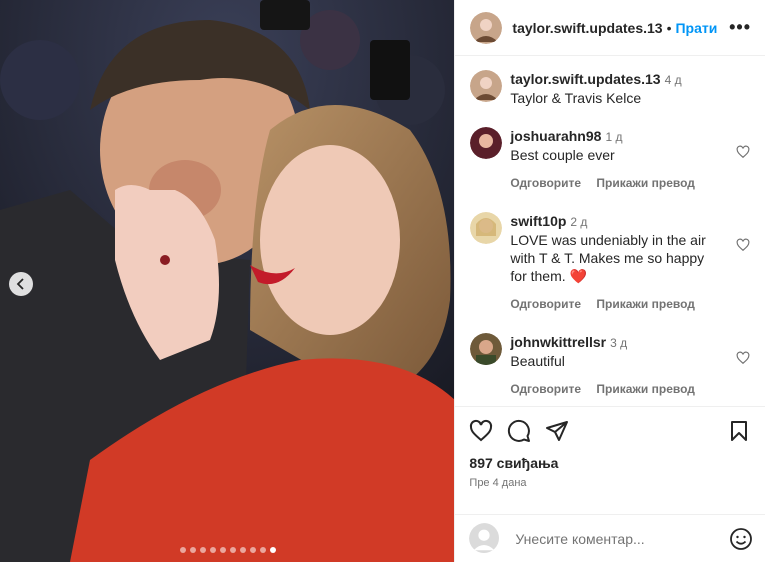 Image resolution: width=765 pixels, height=562 pixels. I want to click on heart-icon, so click(481, 431).